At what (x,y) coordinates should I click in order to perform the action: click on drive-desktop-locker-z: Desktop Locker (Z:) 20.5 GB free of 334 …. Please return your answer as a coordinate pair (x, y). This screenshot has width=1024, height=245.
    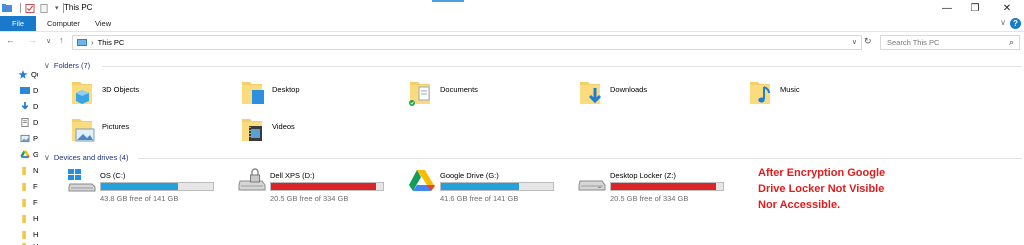
    Looking at the image, I should click on (658, 182).